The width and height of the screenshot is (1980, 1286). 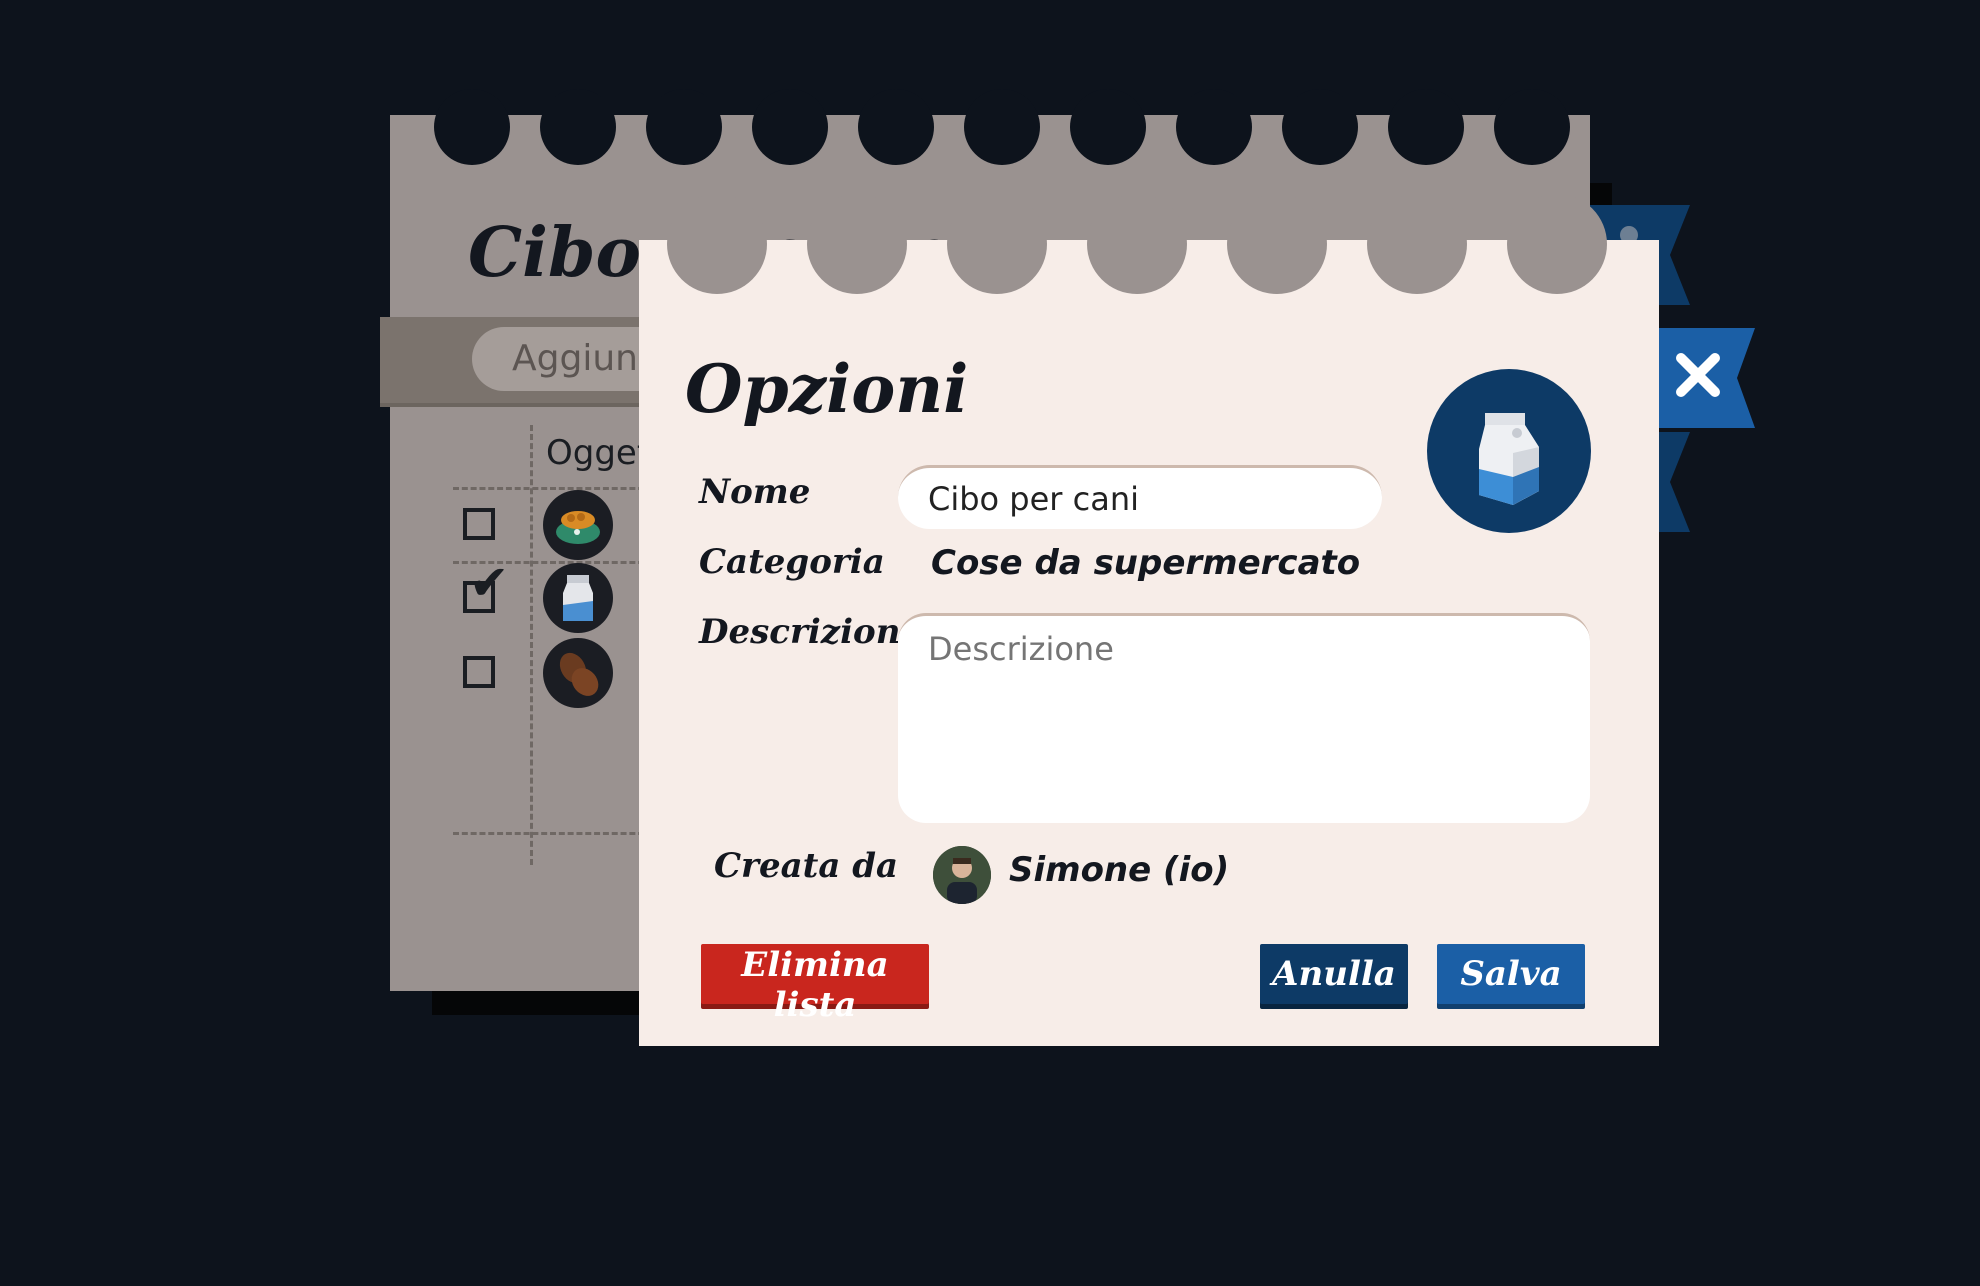 I want to click on dog-food-bowl-icon, so click(x=578, y=525).